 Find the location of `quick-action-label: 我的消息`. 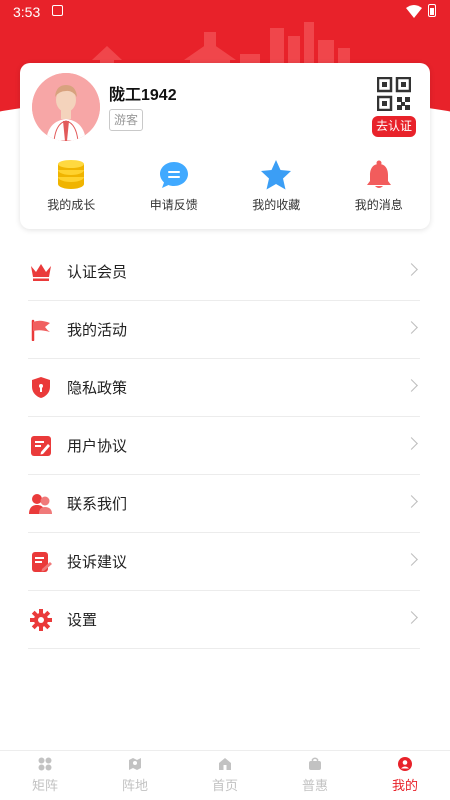

quick-action-label: 我的消息 is located at coordinates (378, 205).